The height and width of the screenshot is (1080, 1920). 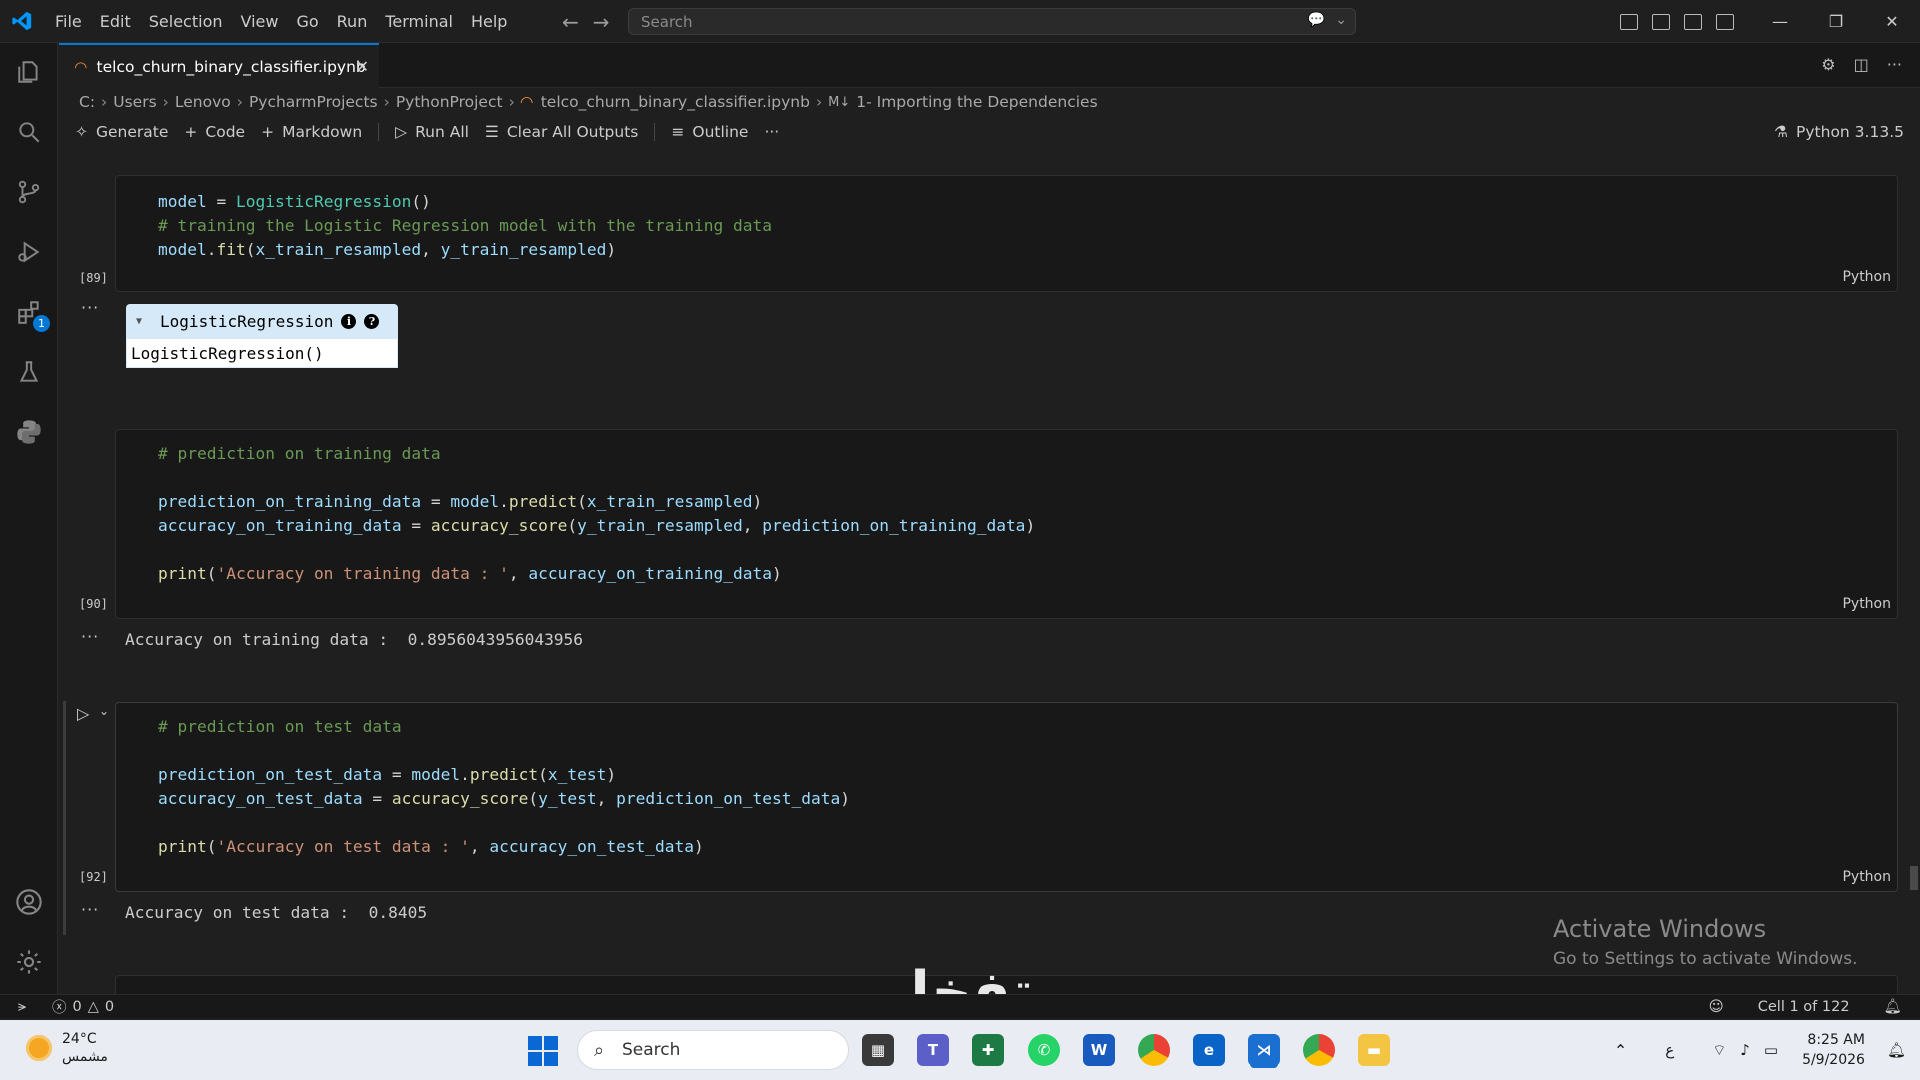 I want to click on excel-like-icon: ✚, so click(x=988, y=1050).